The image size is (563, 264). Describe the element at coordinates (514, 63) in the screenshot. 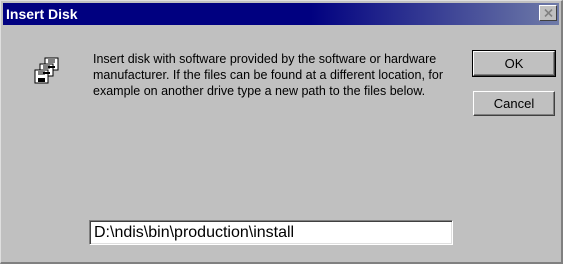

I see `ok-button: OK` at that location.